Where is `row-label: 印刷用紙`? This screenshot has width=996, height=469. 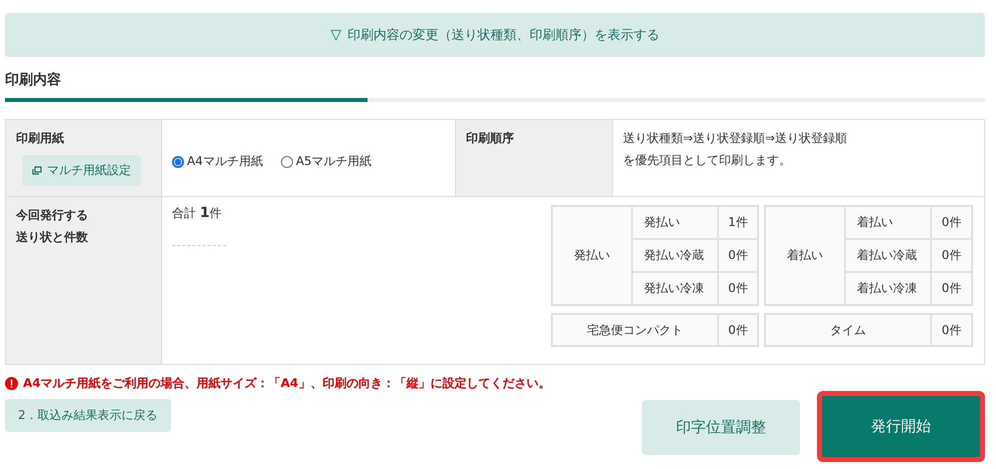 row-label: 印刷用紙 is located at coordinates (40, 138).